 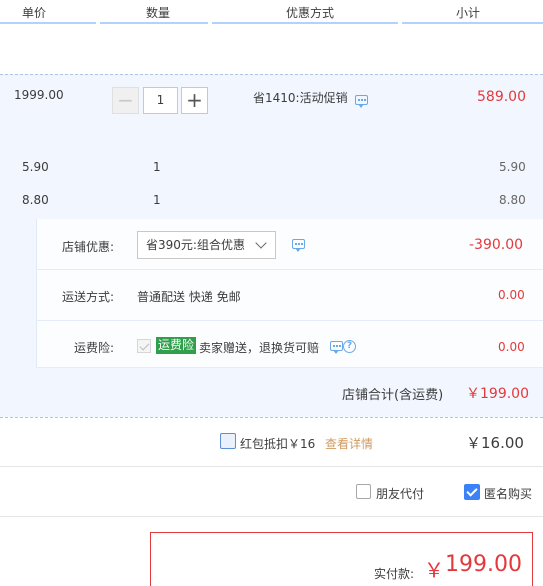 I want to click on anonymous-label: 匿名购买, so click(x=508, y=493).